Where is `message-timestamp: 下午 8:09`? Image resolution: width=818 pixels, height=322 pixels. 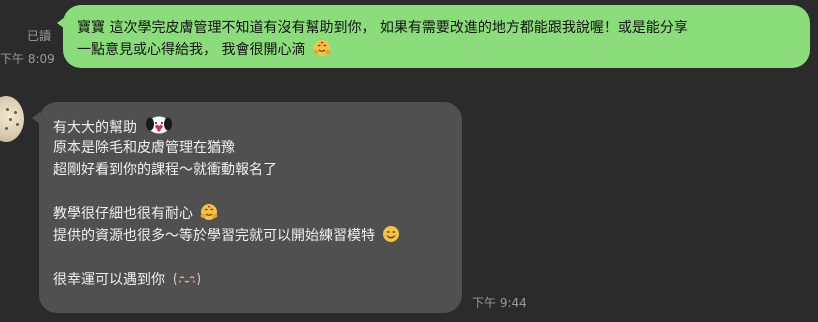
message-timestamp: 下午 8:09 is located at coordinates (27, 59).